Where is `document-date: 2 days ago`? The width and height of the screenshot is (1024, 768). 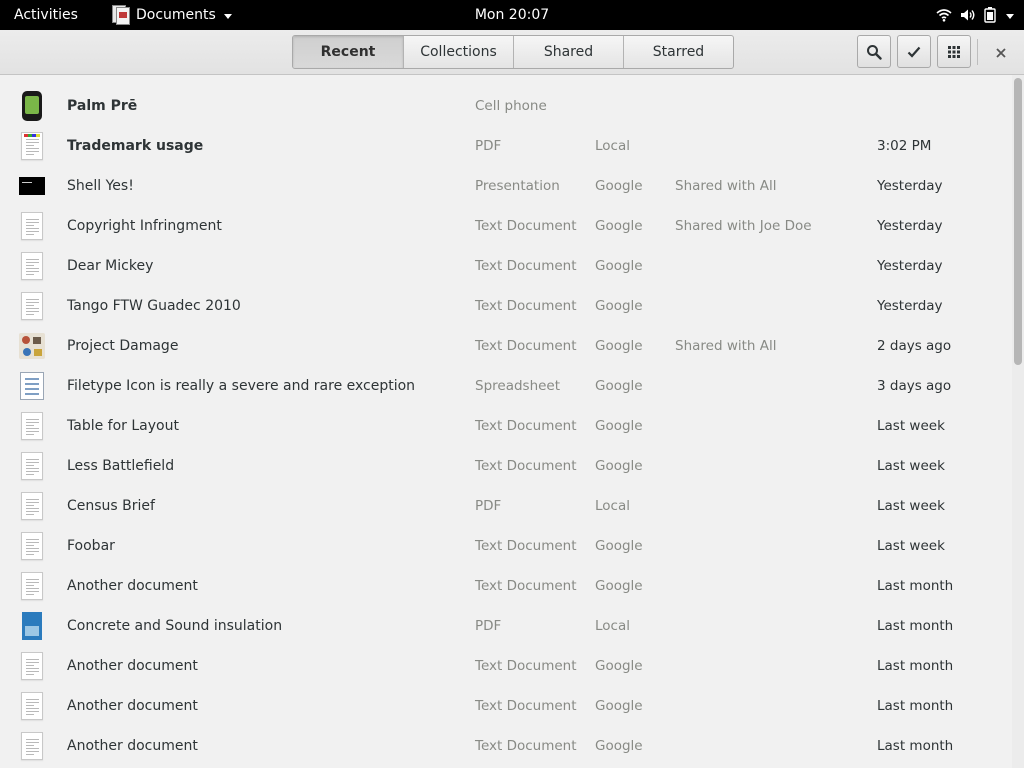
document-date: 2 days ago is located at coordinates (914, 346).